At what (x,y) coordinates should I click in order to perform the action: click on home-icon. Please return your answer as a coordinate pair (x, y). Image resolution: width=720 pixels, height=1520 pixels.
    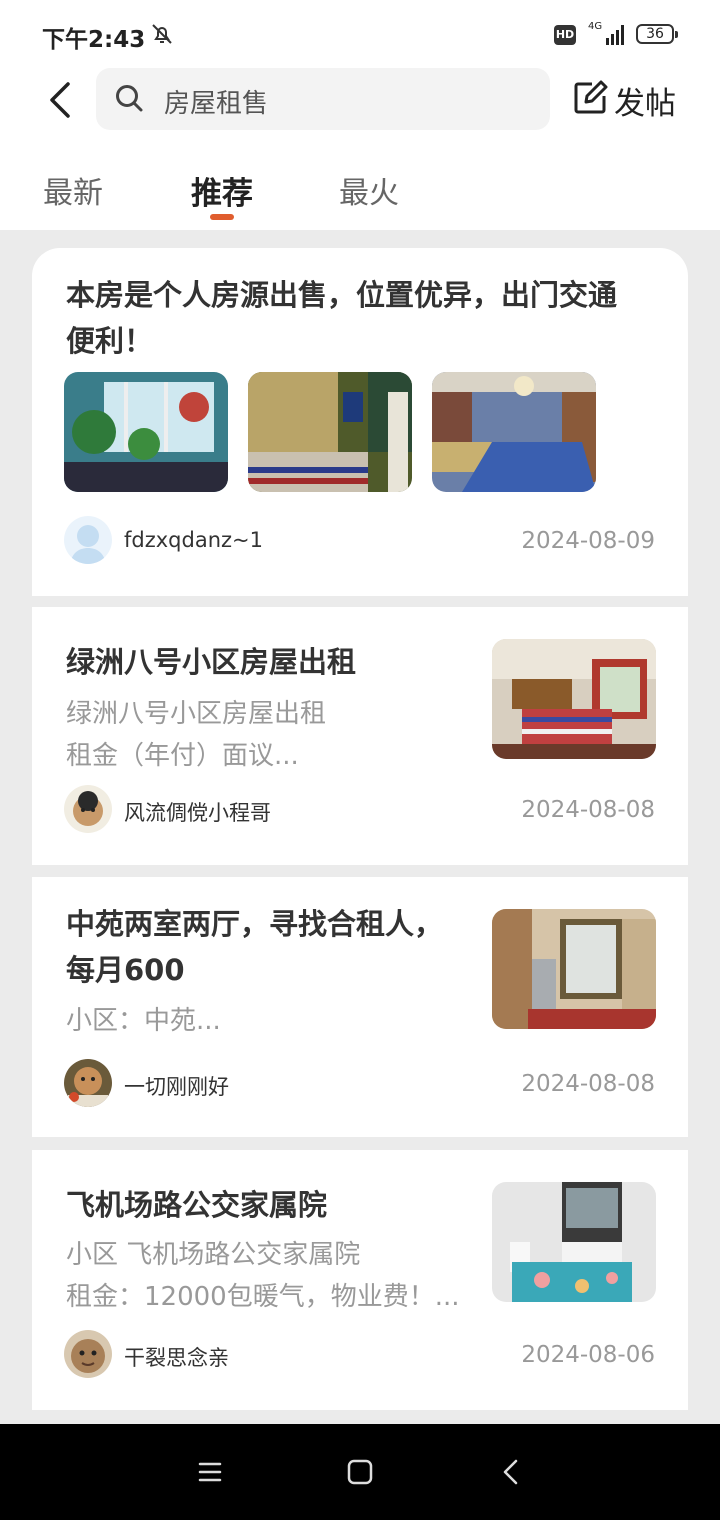
    Looking at the image, I should click on (360, 1472).